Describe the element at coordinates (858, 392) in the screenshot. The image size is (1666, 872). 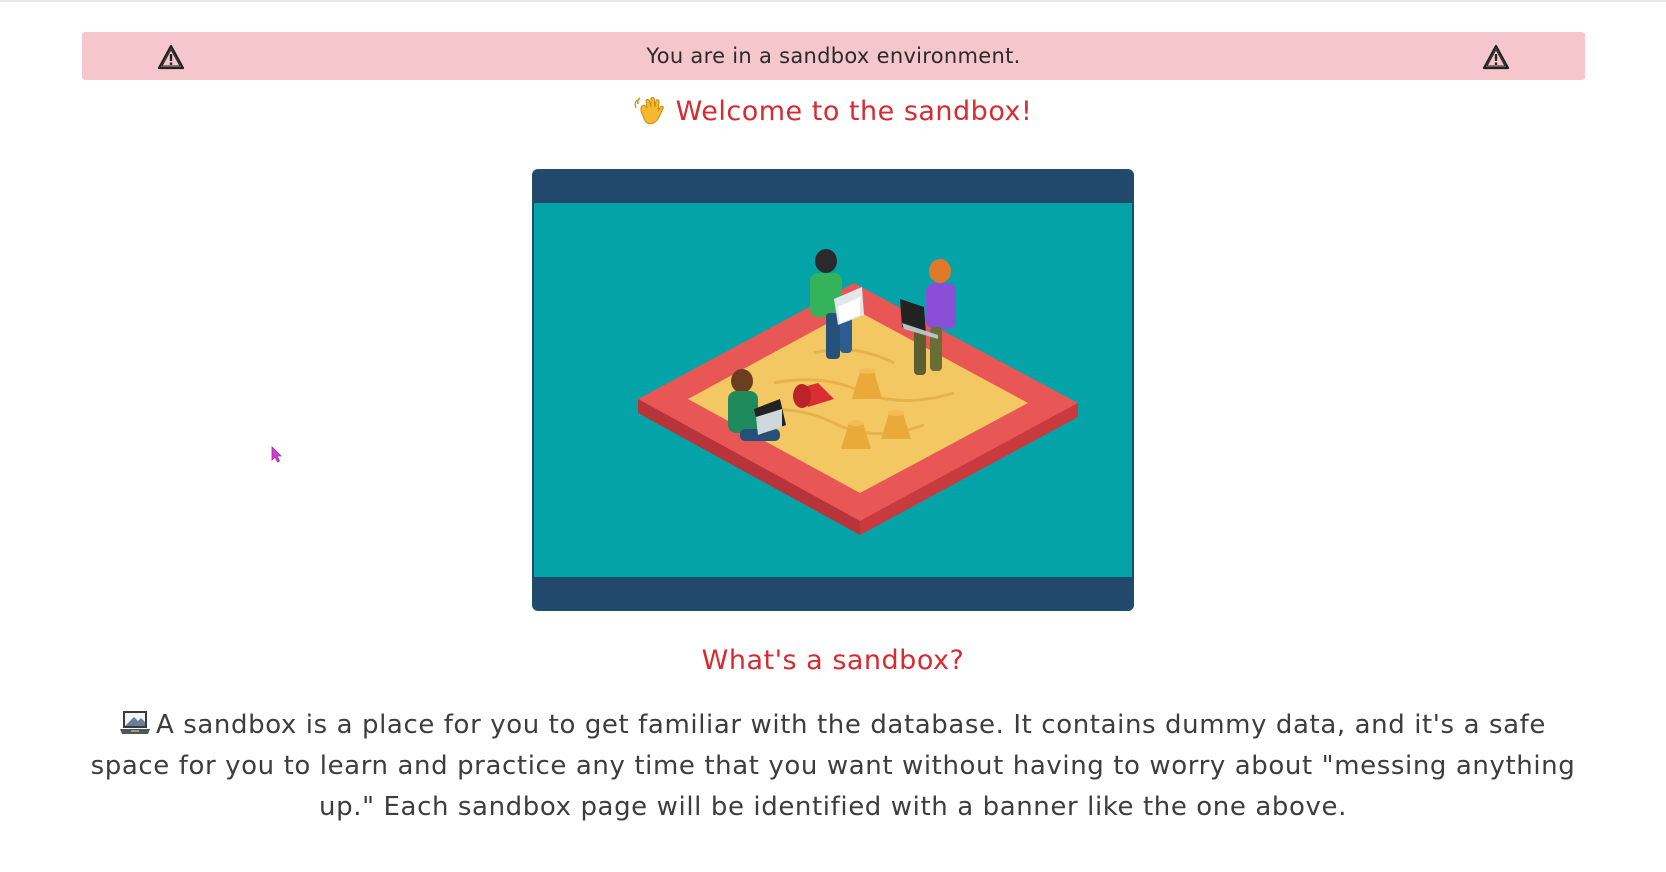
I see `sandbox-scene` at that location.